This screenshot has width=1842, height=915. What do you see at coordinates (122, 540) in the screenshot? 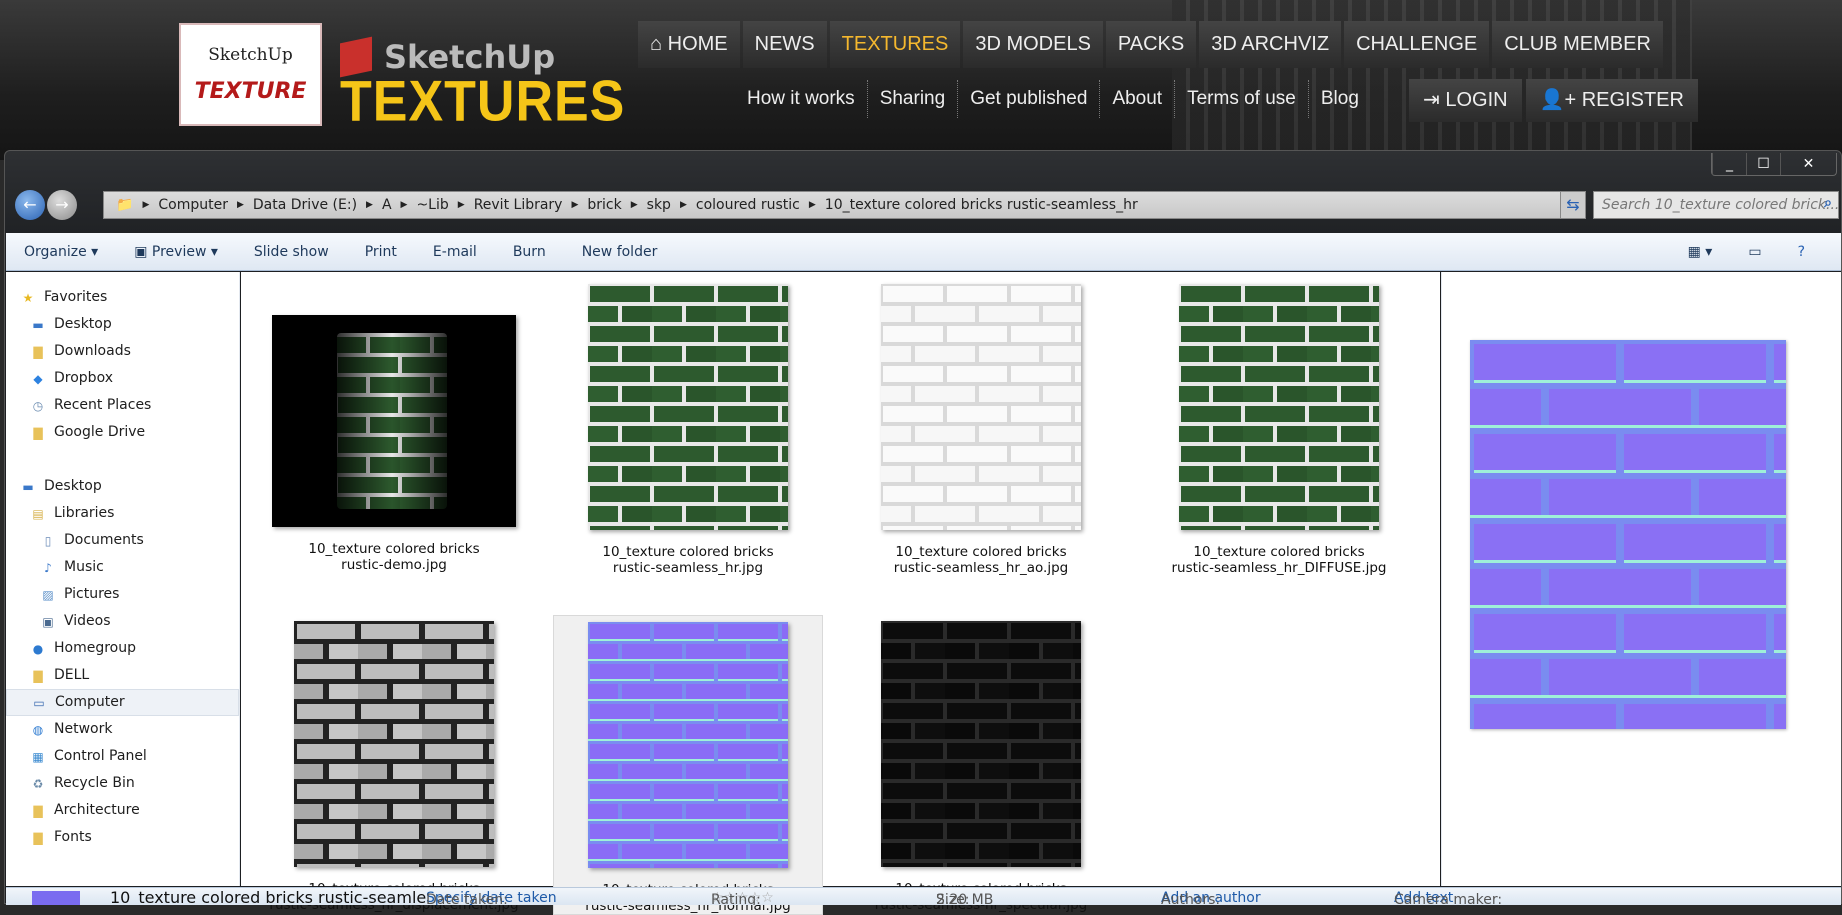
I see `sidebar-item-documents: ▯ Documents` at bounding box center [122, 540].